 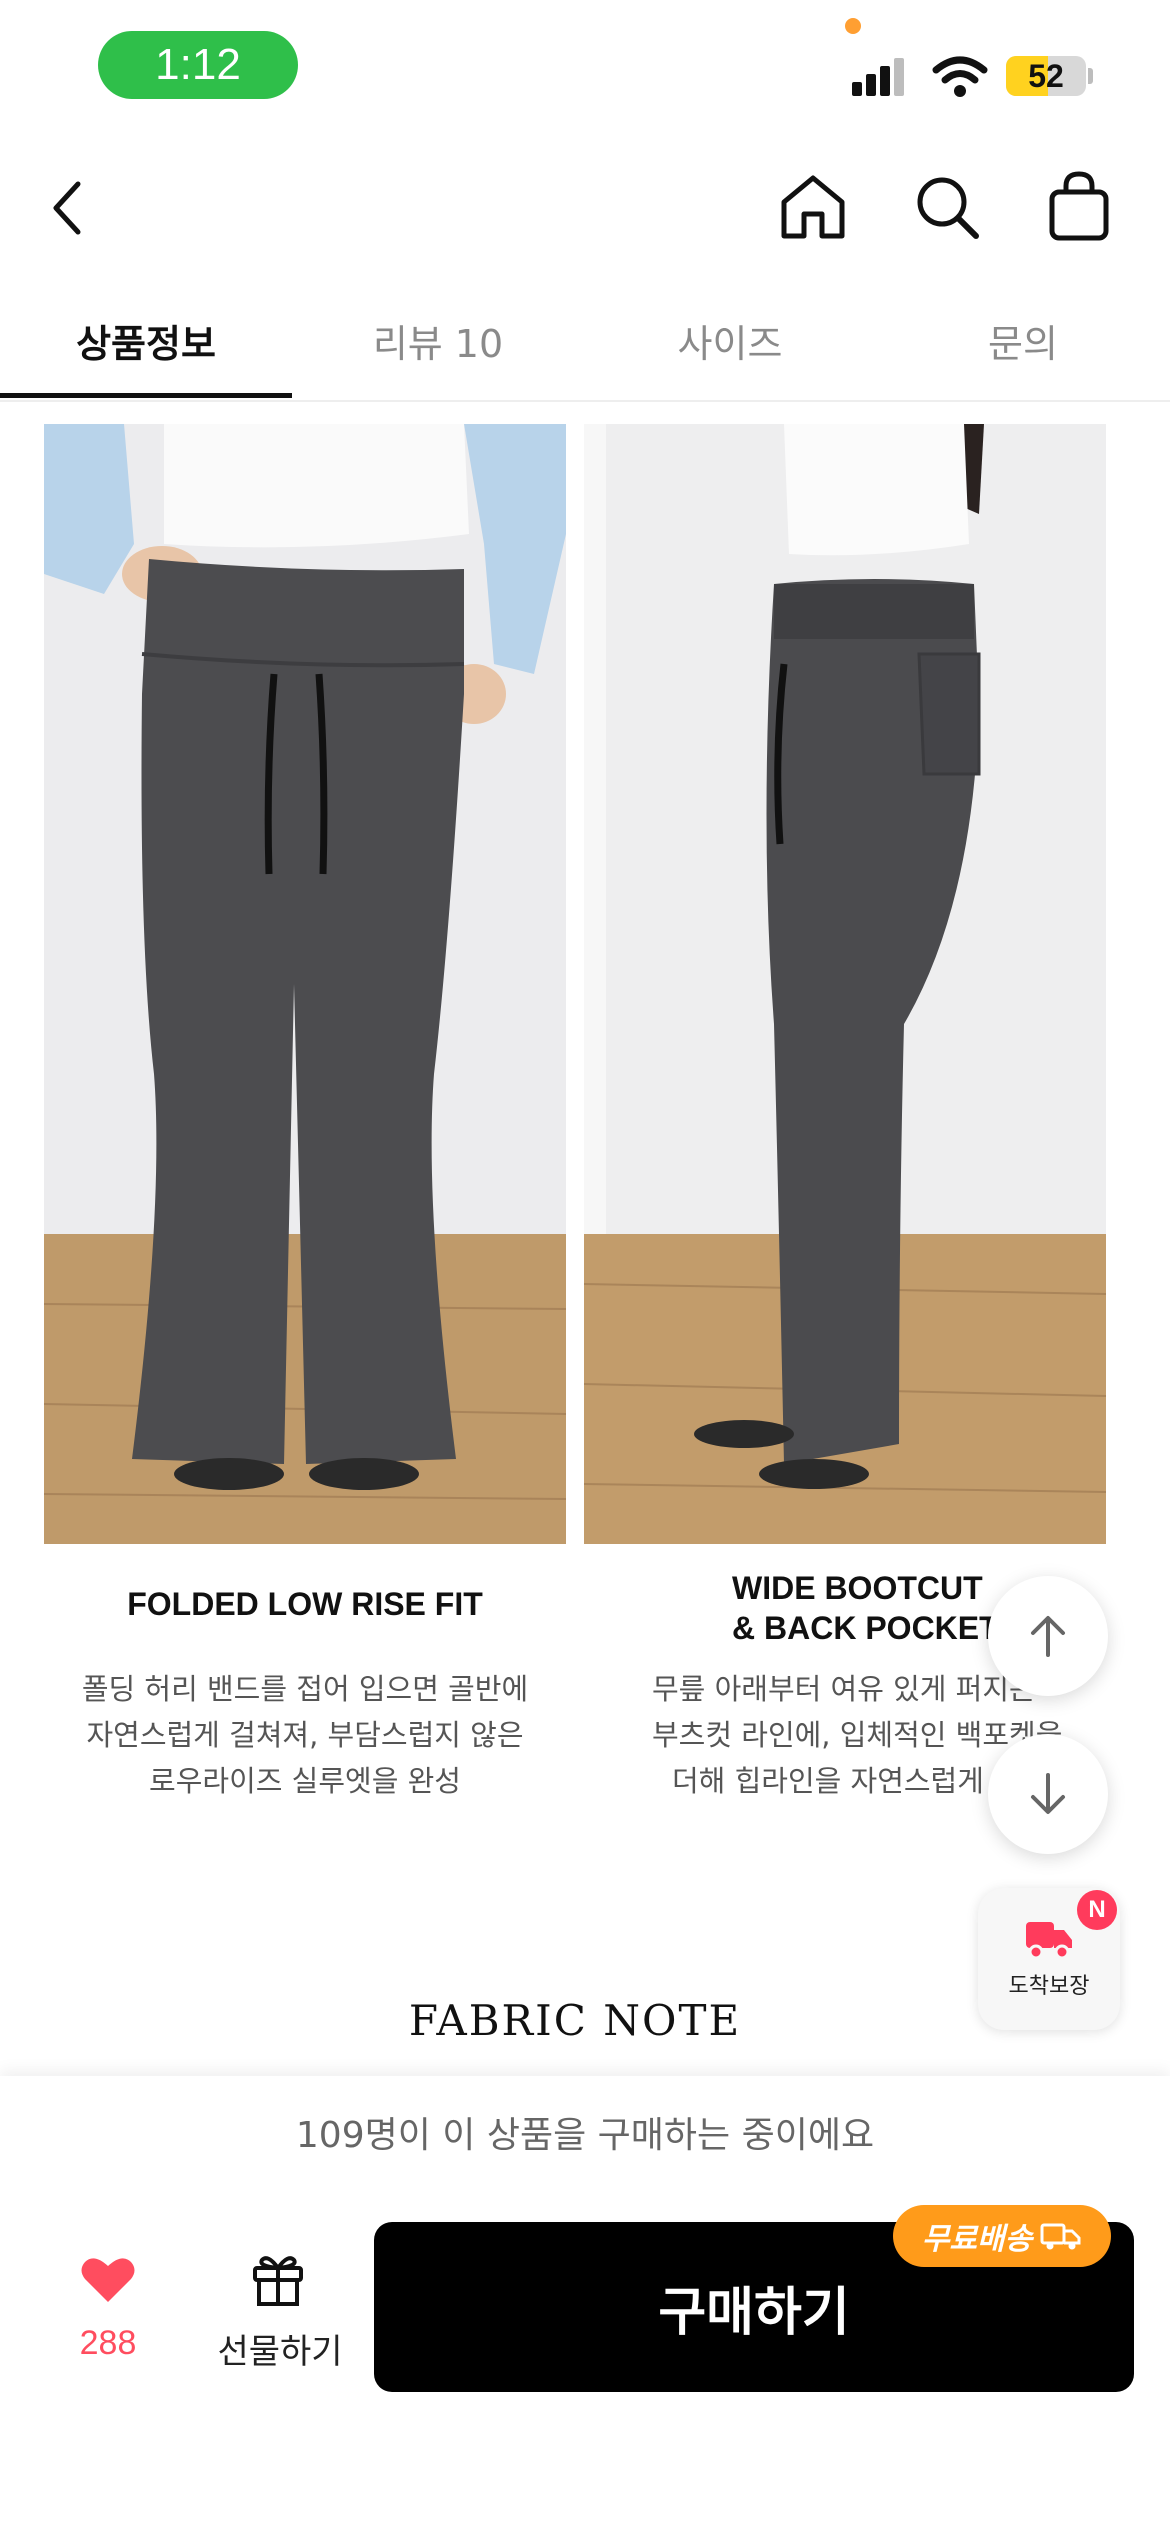 What do you see at coordinates (278, 2279) in the screenshot?
I see `gift-icon` at bounding box center [278, 2279].